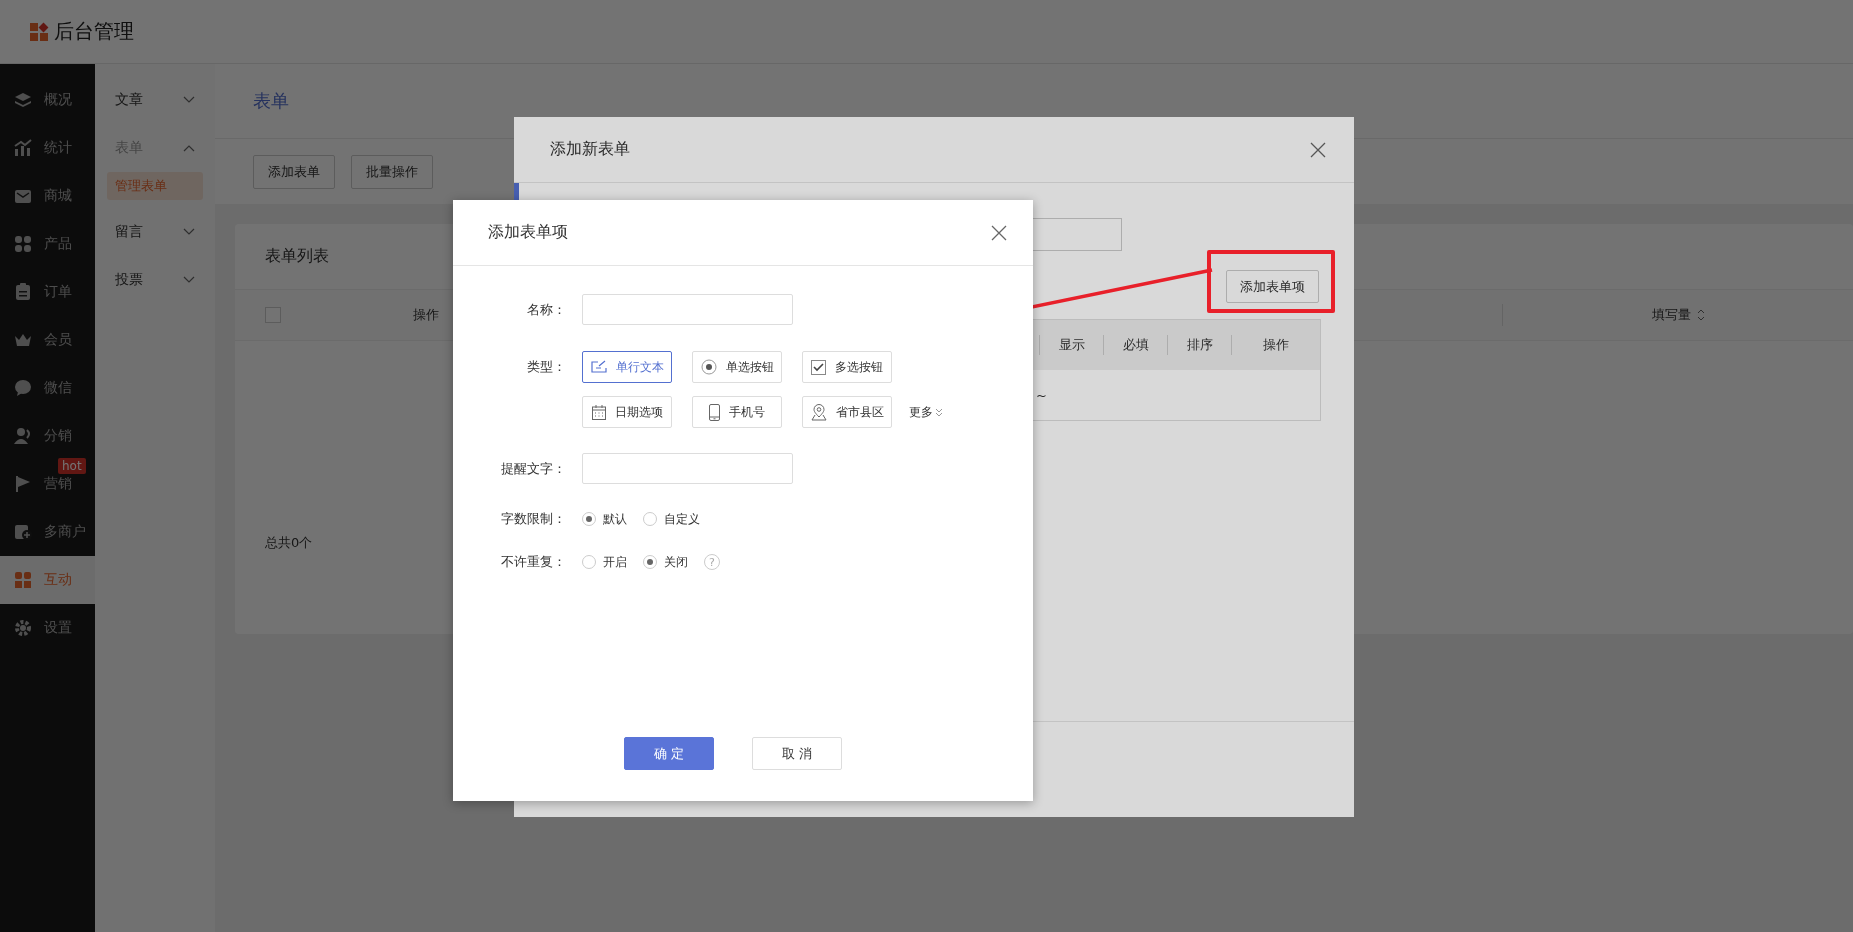 The height and width of the screenshot is (932, 1853). I want to click on submenu-link: 管理表单, so click(155, 186).